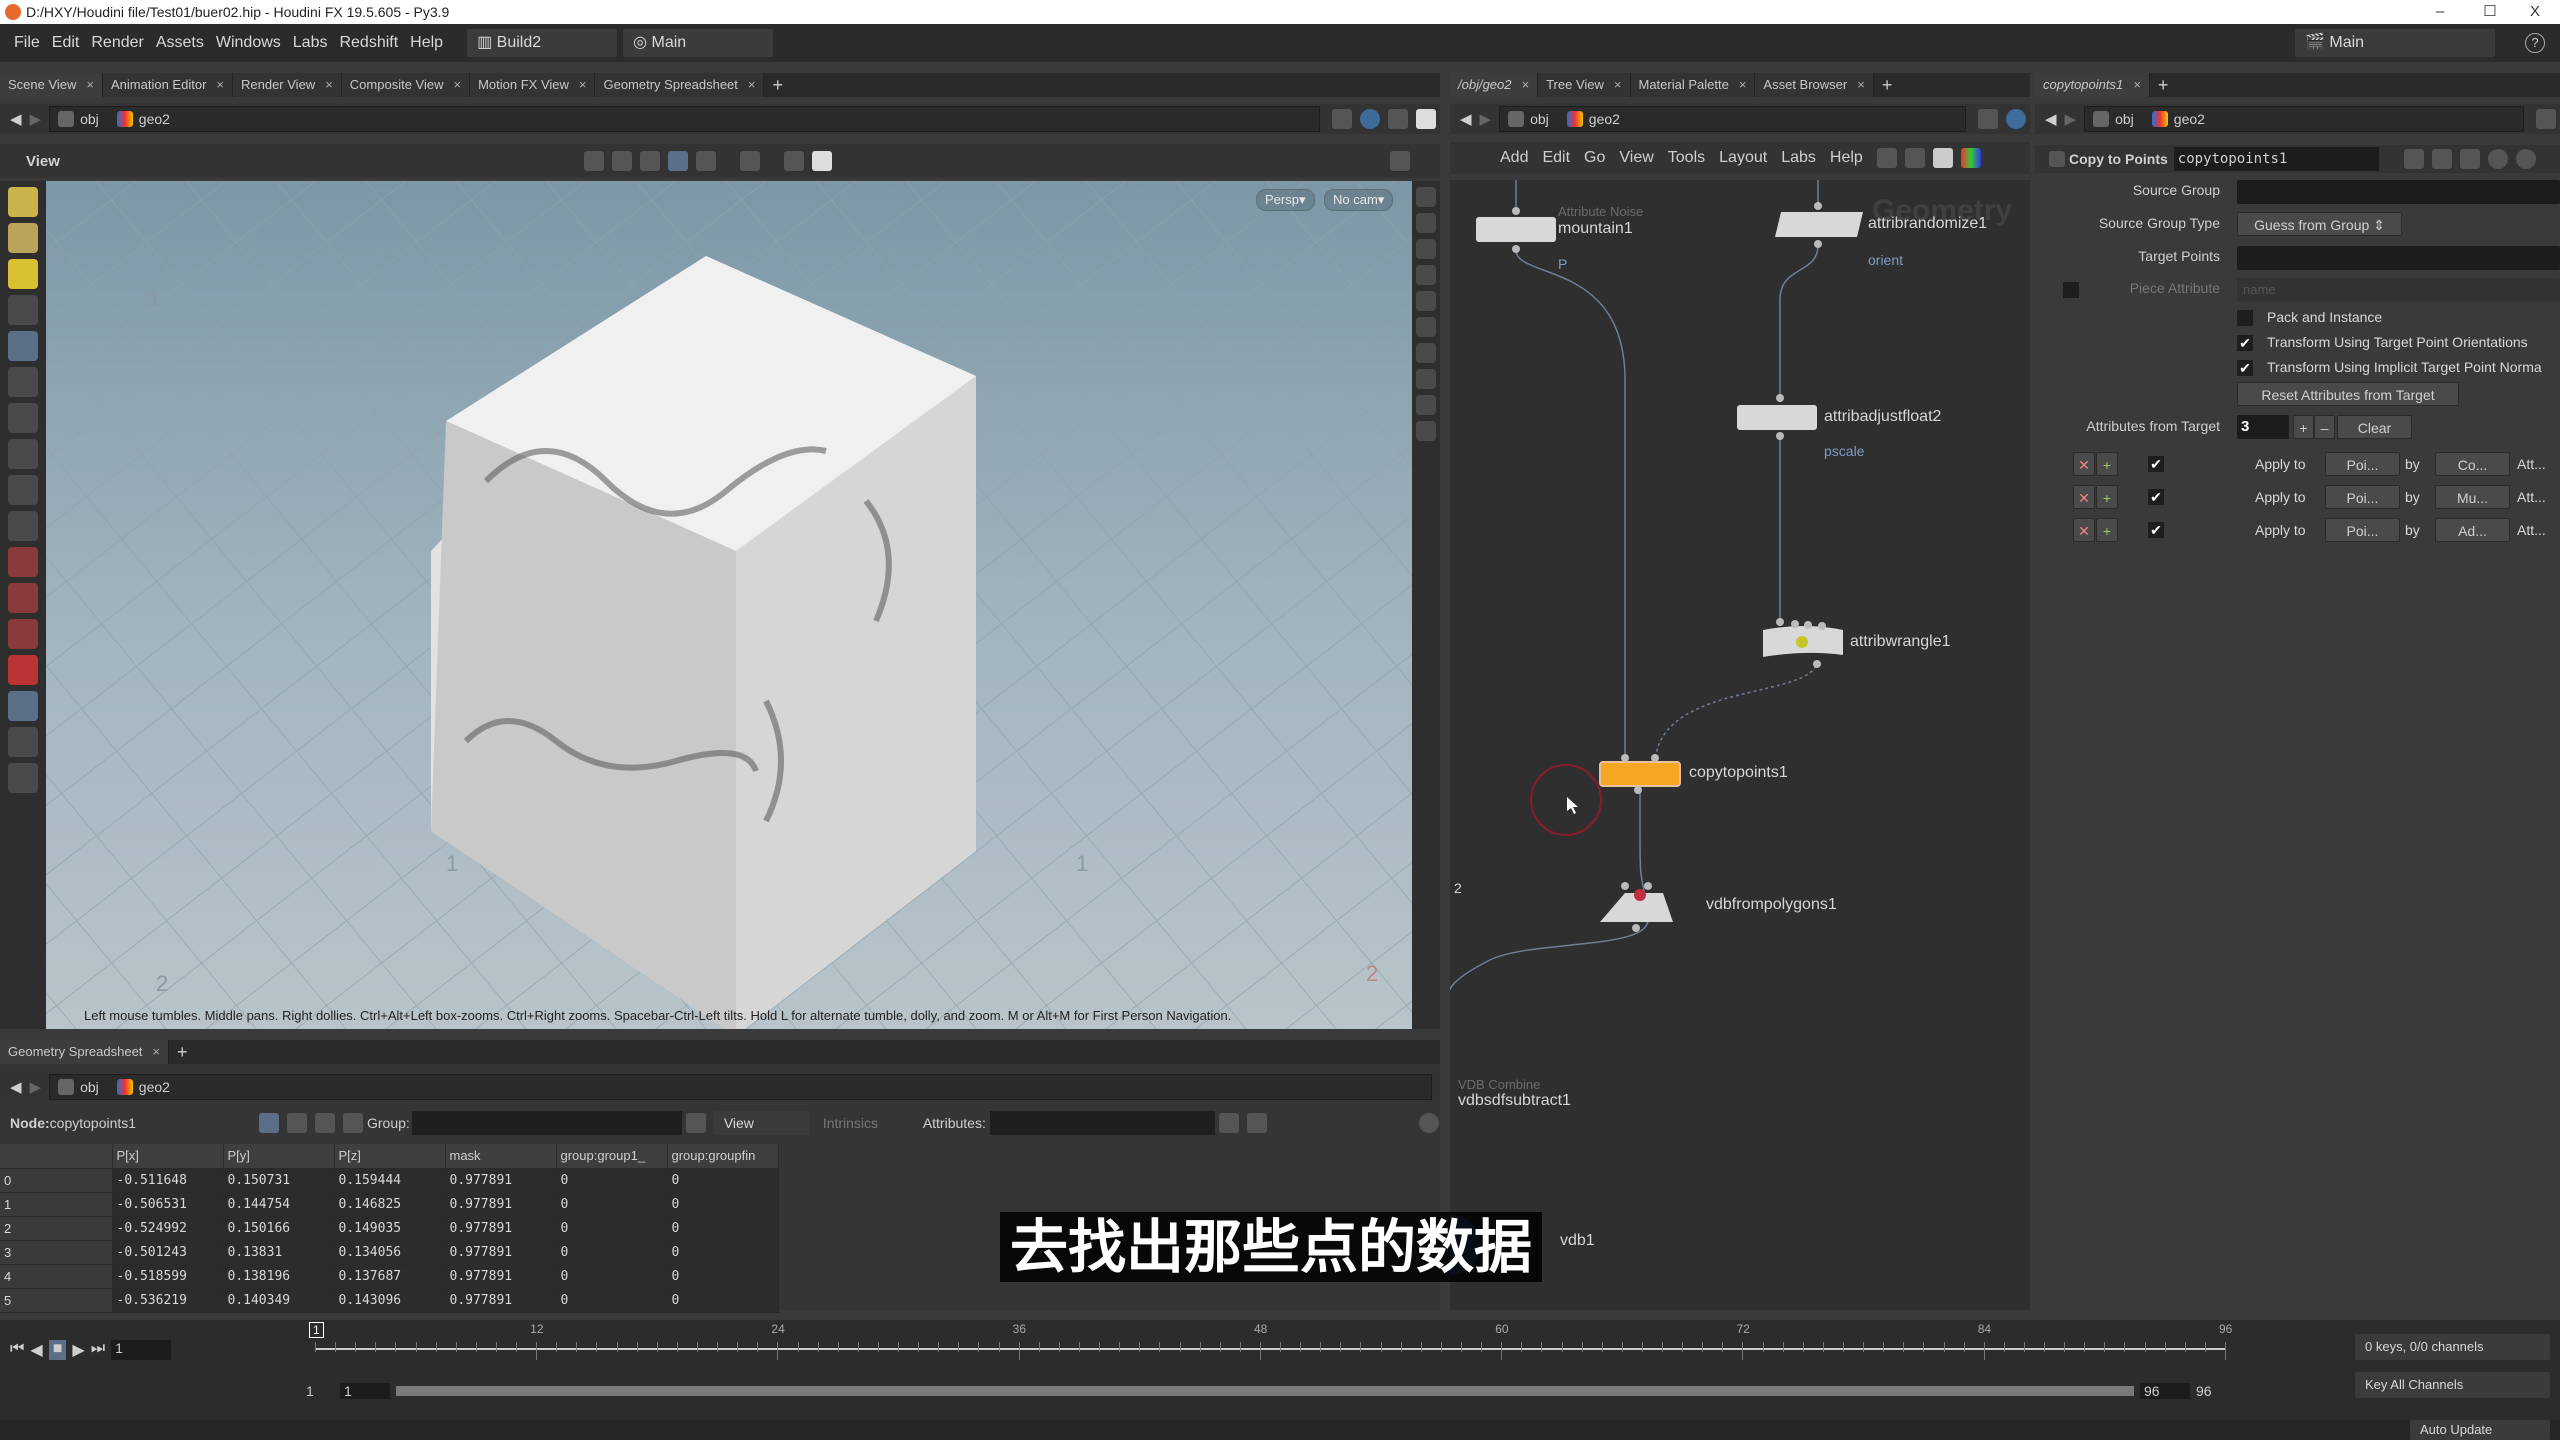 The image size is (2560, 1440). I want to click on snap-point-icon, so click(23, 634).